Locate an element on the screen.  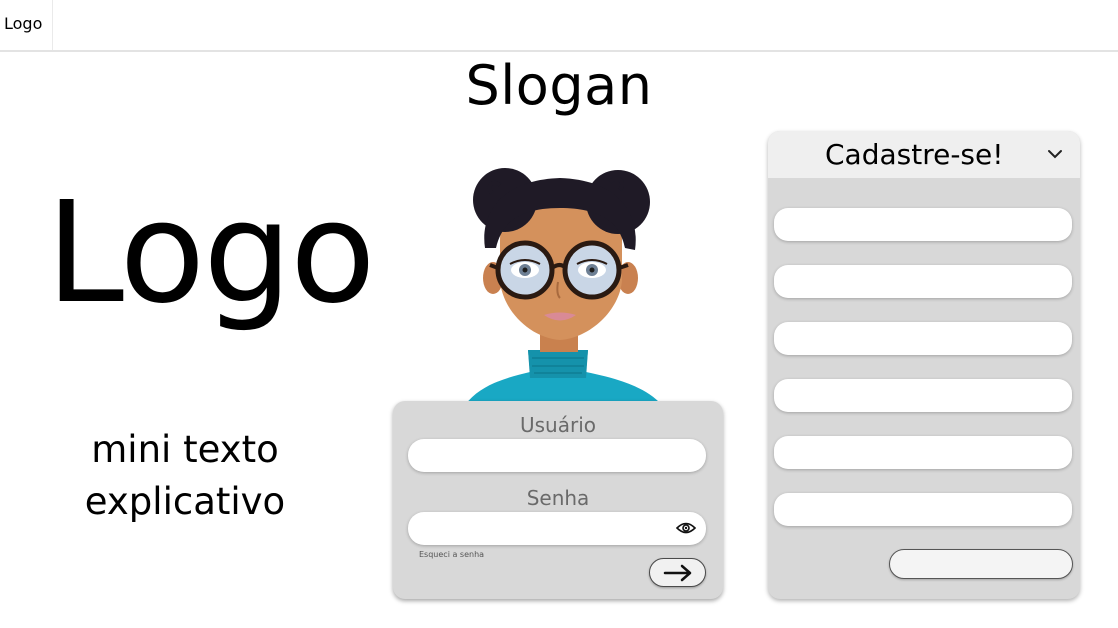
password-label: Senha is located at coordinates (558, 498).